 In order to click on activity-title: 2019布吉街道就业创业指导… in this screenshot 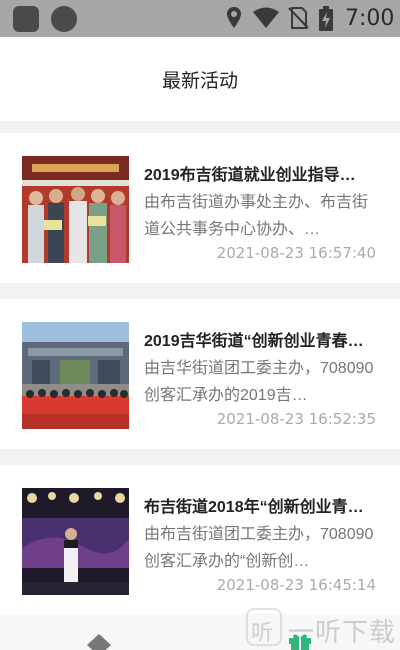, I will do `click(250, 175)`.